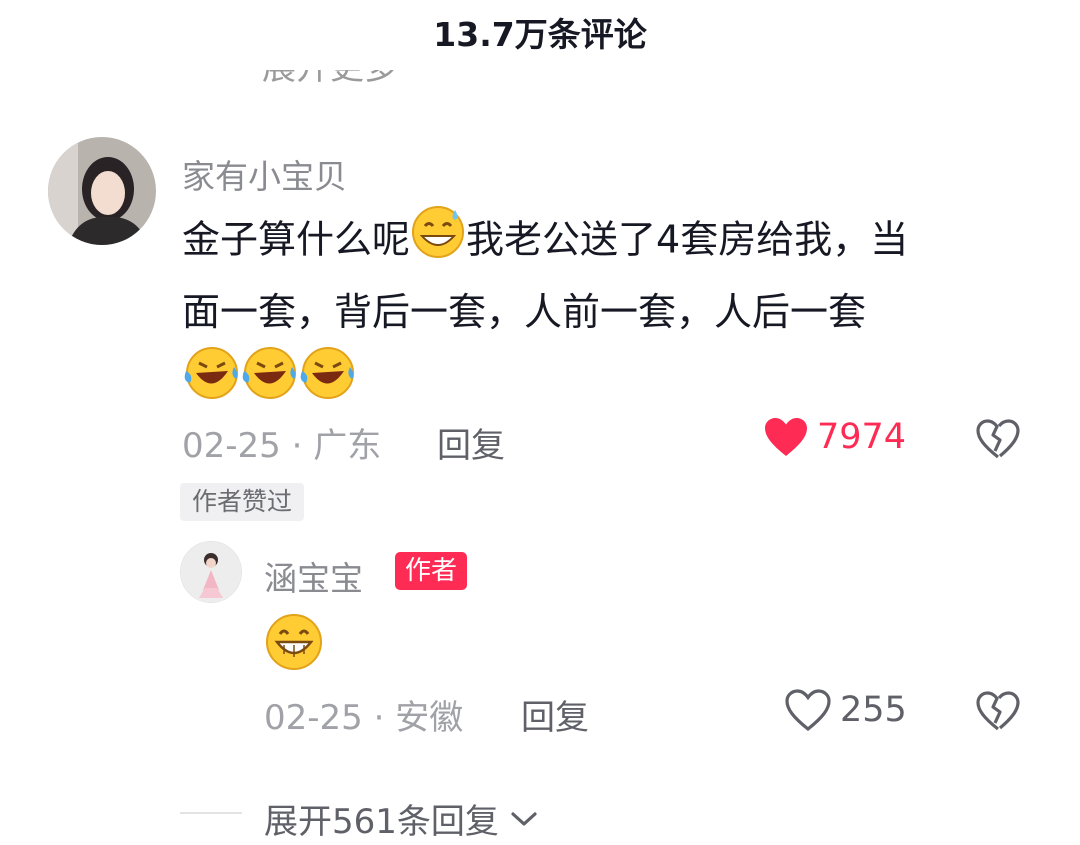 The height and width of the screenshot is (845, 1080). What do you see at coordinates (211, 813) in the screenshot?
I see `expand-divider` at bounding box center [211, 813].